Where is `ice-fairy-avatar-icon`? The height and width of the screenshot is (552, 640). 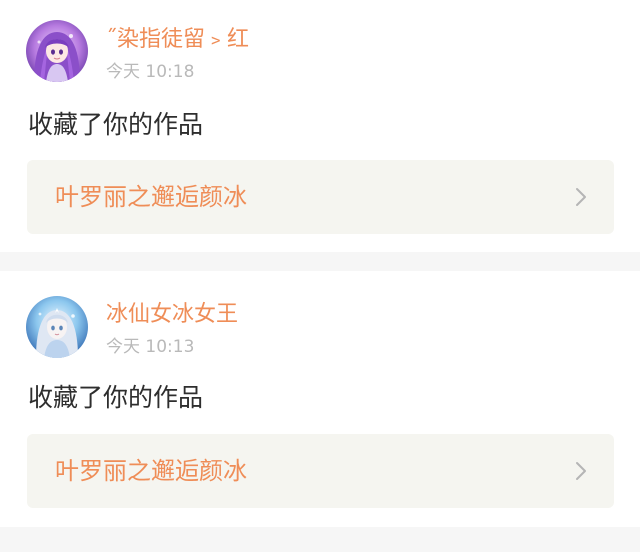 ice-fairy-avatar-icon is located at coordinates (57, 327).